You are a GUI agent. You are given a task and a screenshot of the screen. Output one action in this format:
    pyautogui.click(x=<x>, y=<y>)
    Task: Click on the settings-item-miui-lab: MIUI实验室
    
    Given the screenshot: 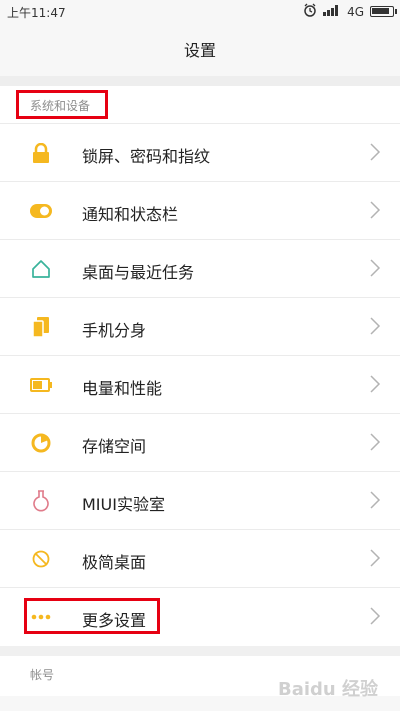 What is the action you would take?
    pyautogui.click(x=200, y=501)
    